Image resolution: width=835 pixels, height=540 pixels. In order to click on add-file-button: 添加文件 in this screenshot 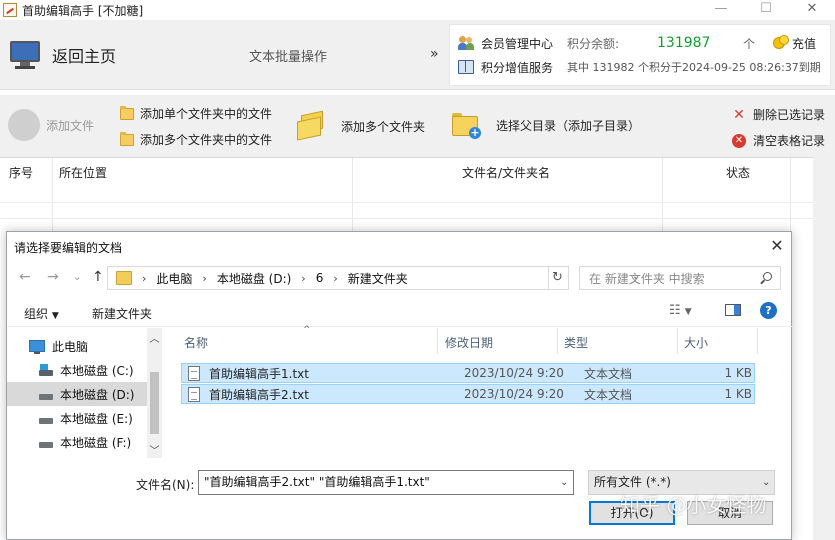, I will do `click(51, 125)`.